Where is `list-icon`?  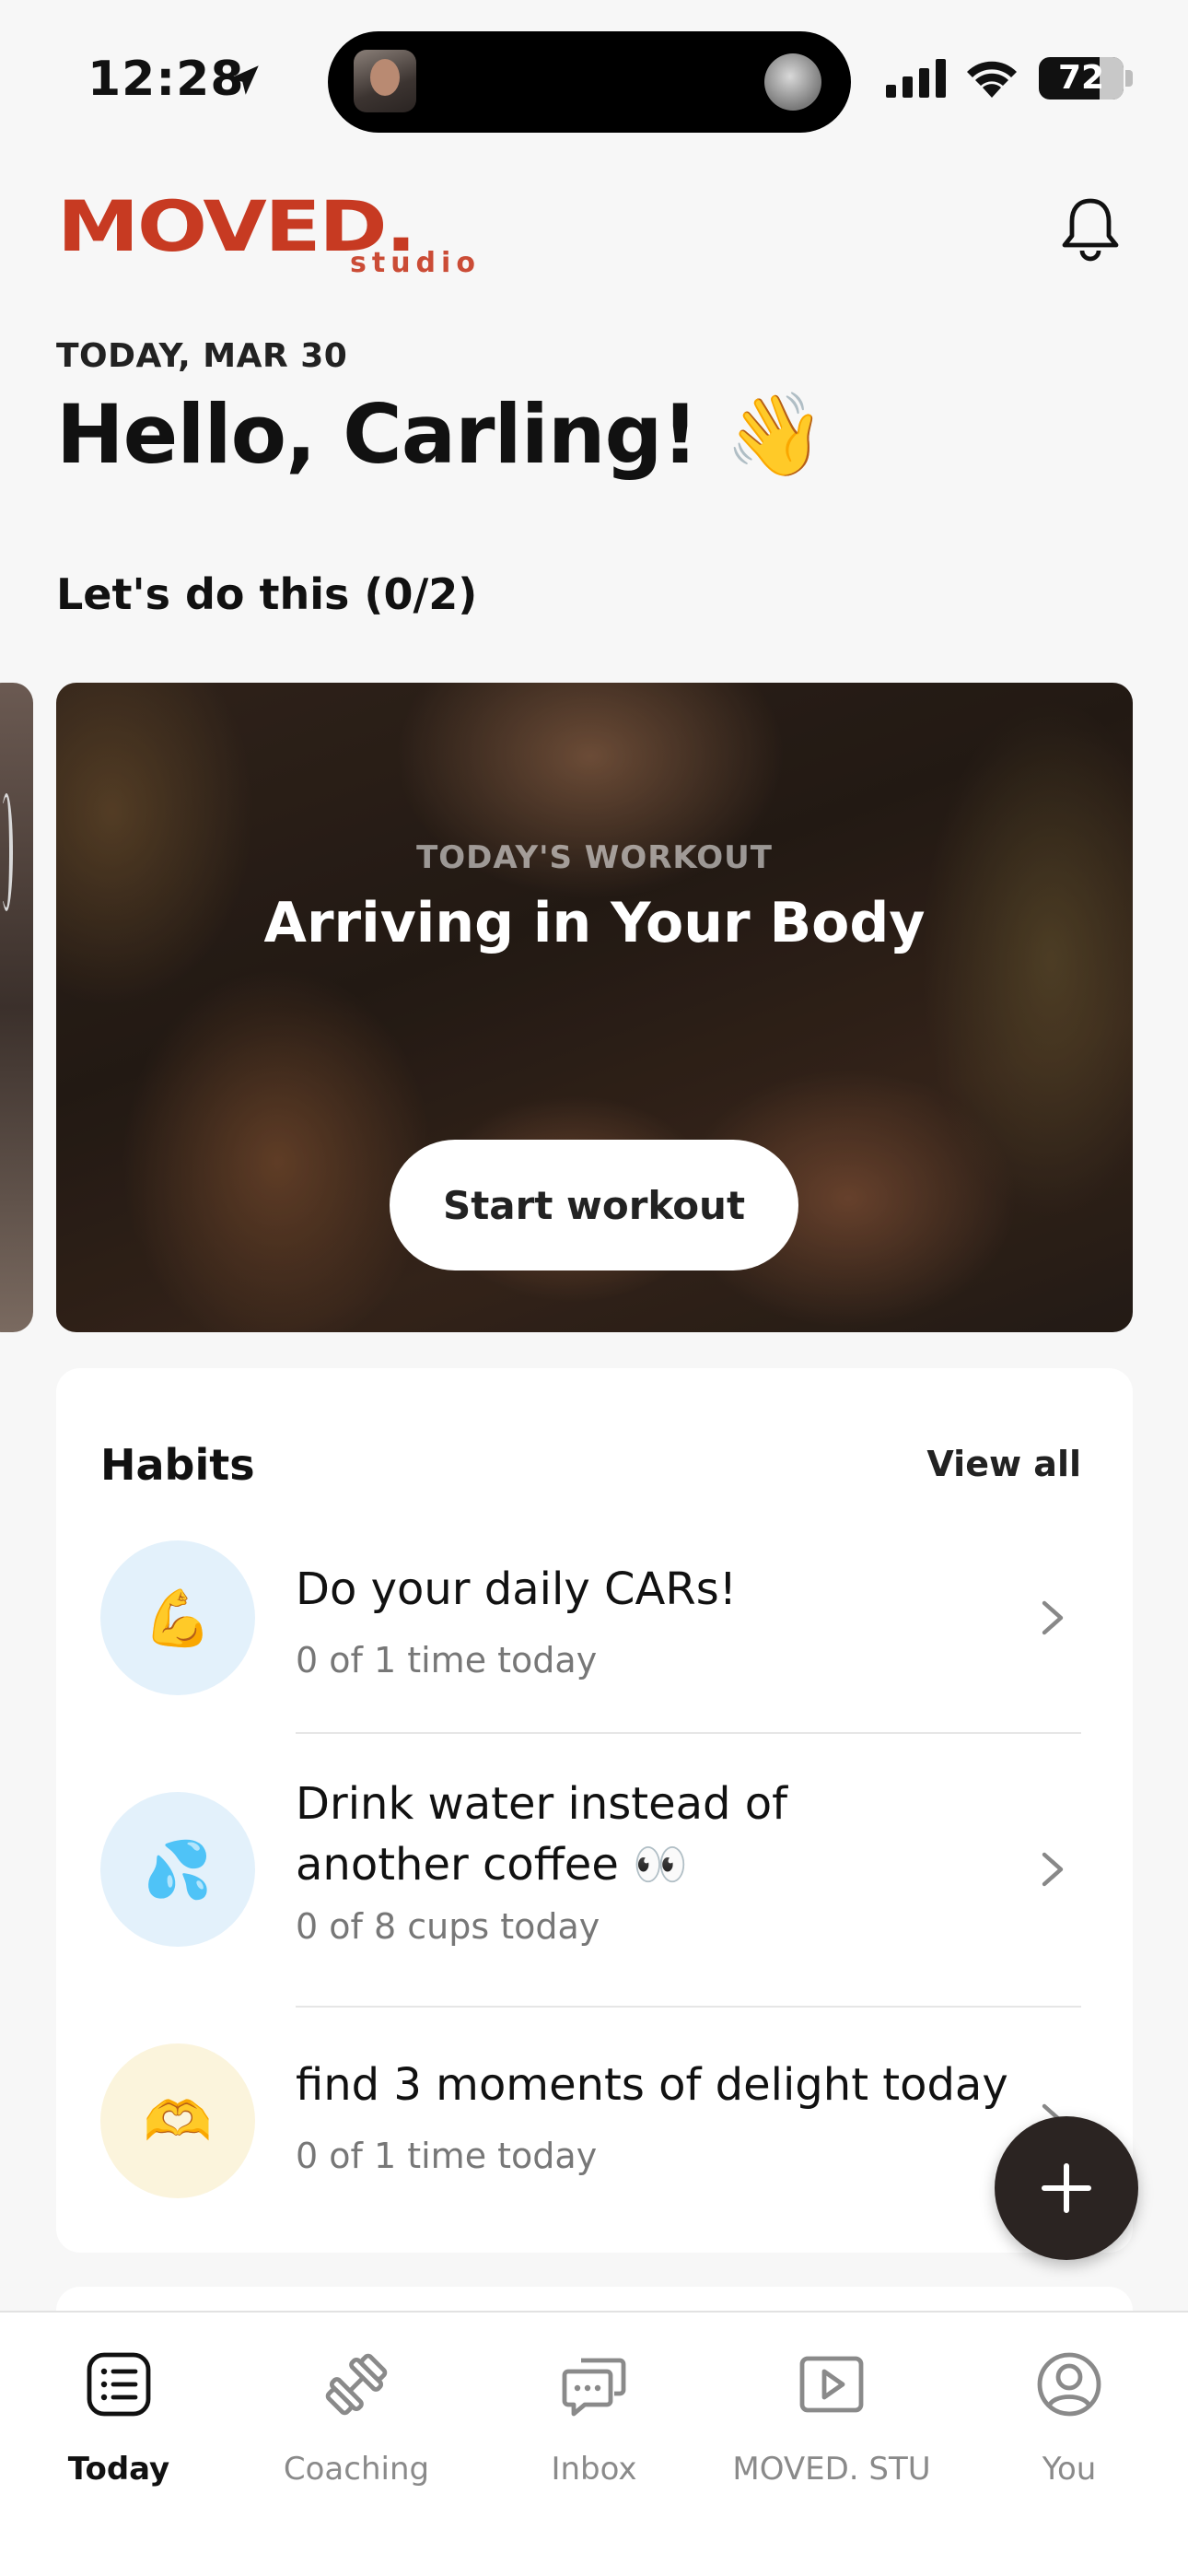 list-icon is located at coordinates (119, 2384).